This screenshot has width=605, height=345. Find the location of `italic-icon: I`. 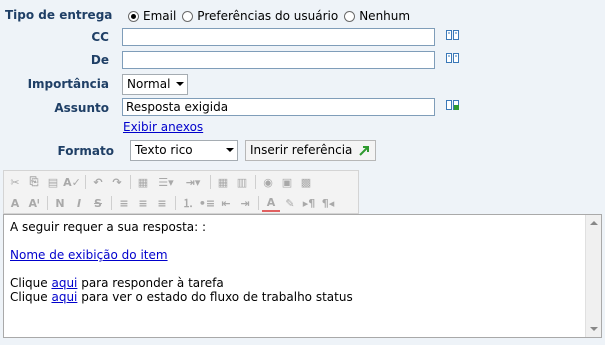

italic-icon: I is located at coordinates (79, 203).